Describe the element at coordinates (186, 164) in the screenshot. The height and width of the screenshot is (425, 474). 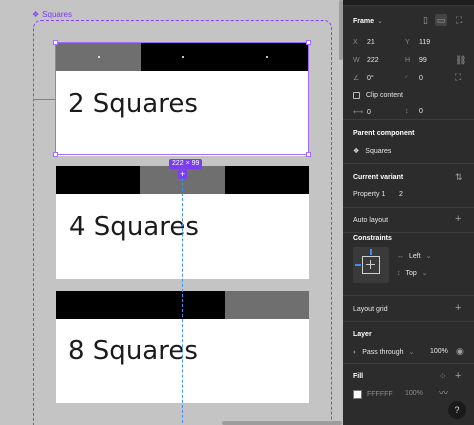
I see `selection-size-badge: 222 × 99` at that location.